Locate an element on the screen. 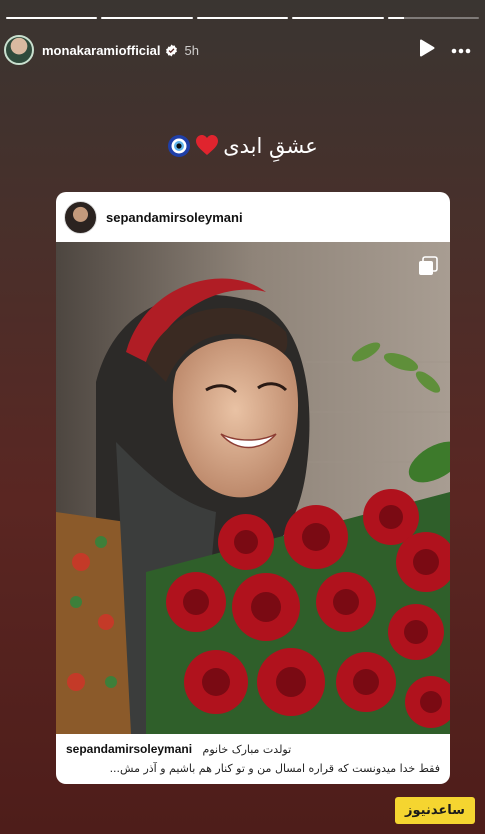  shared-post-avatar is located at coordinates (80, 217).